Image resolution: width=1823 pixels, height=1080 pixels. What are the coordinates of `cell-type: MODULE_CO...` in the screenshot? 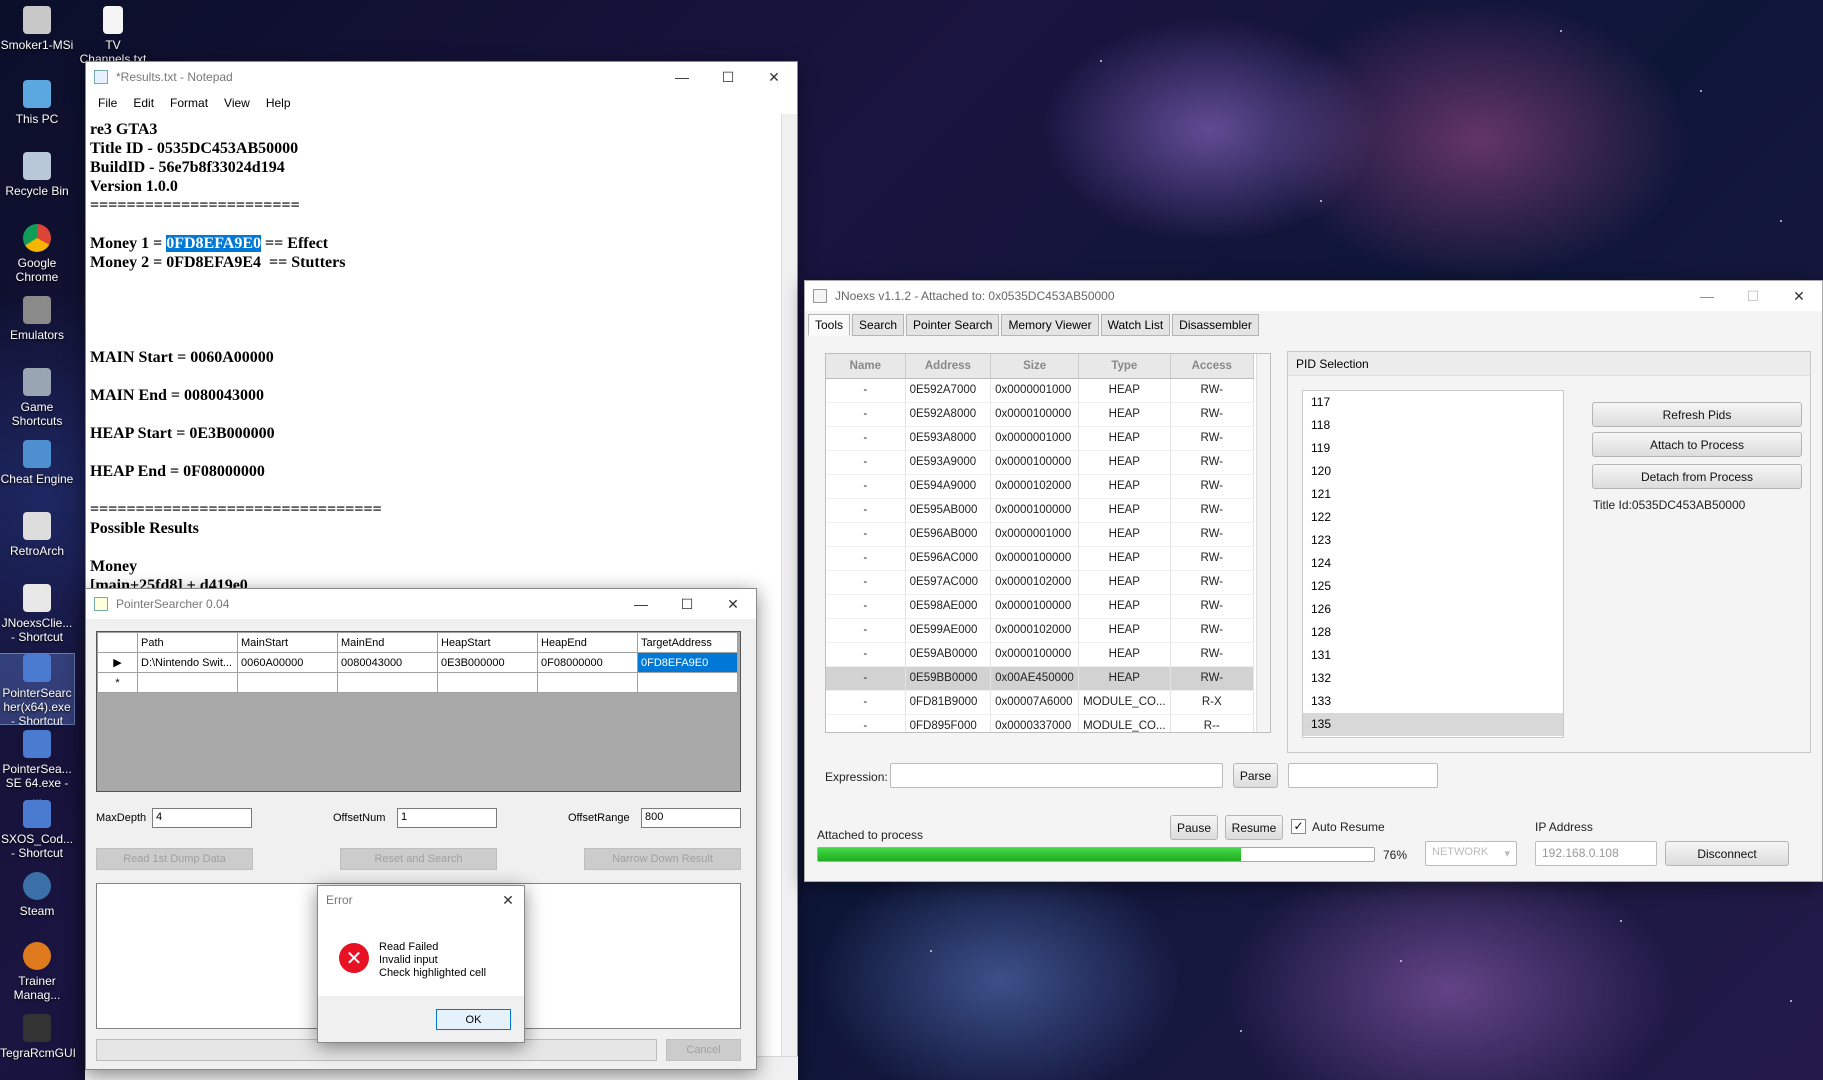 It's located at (1124, 723).